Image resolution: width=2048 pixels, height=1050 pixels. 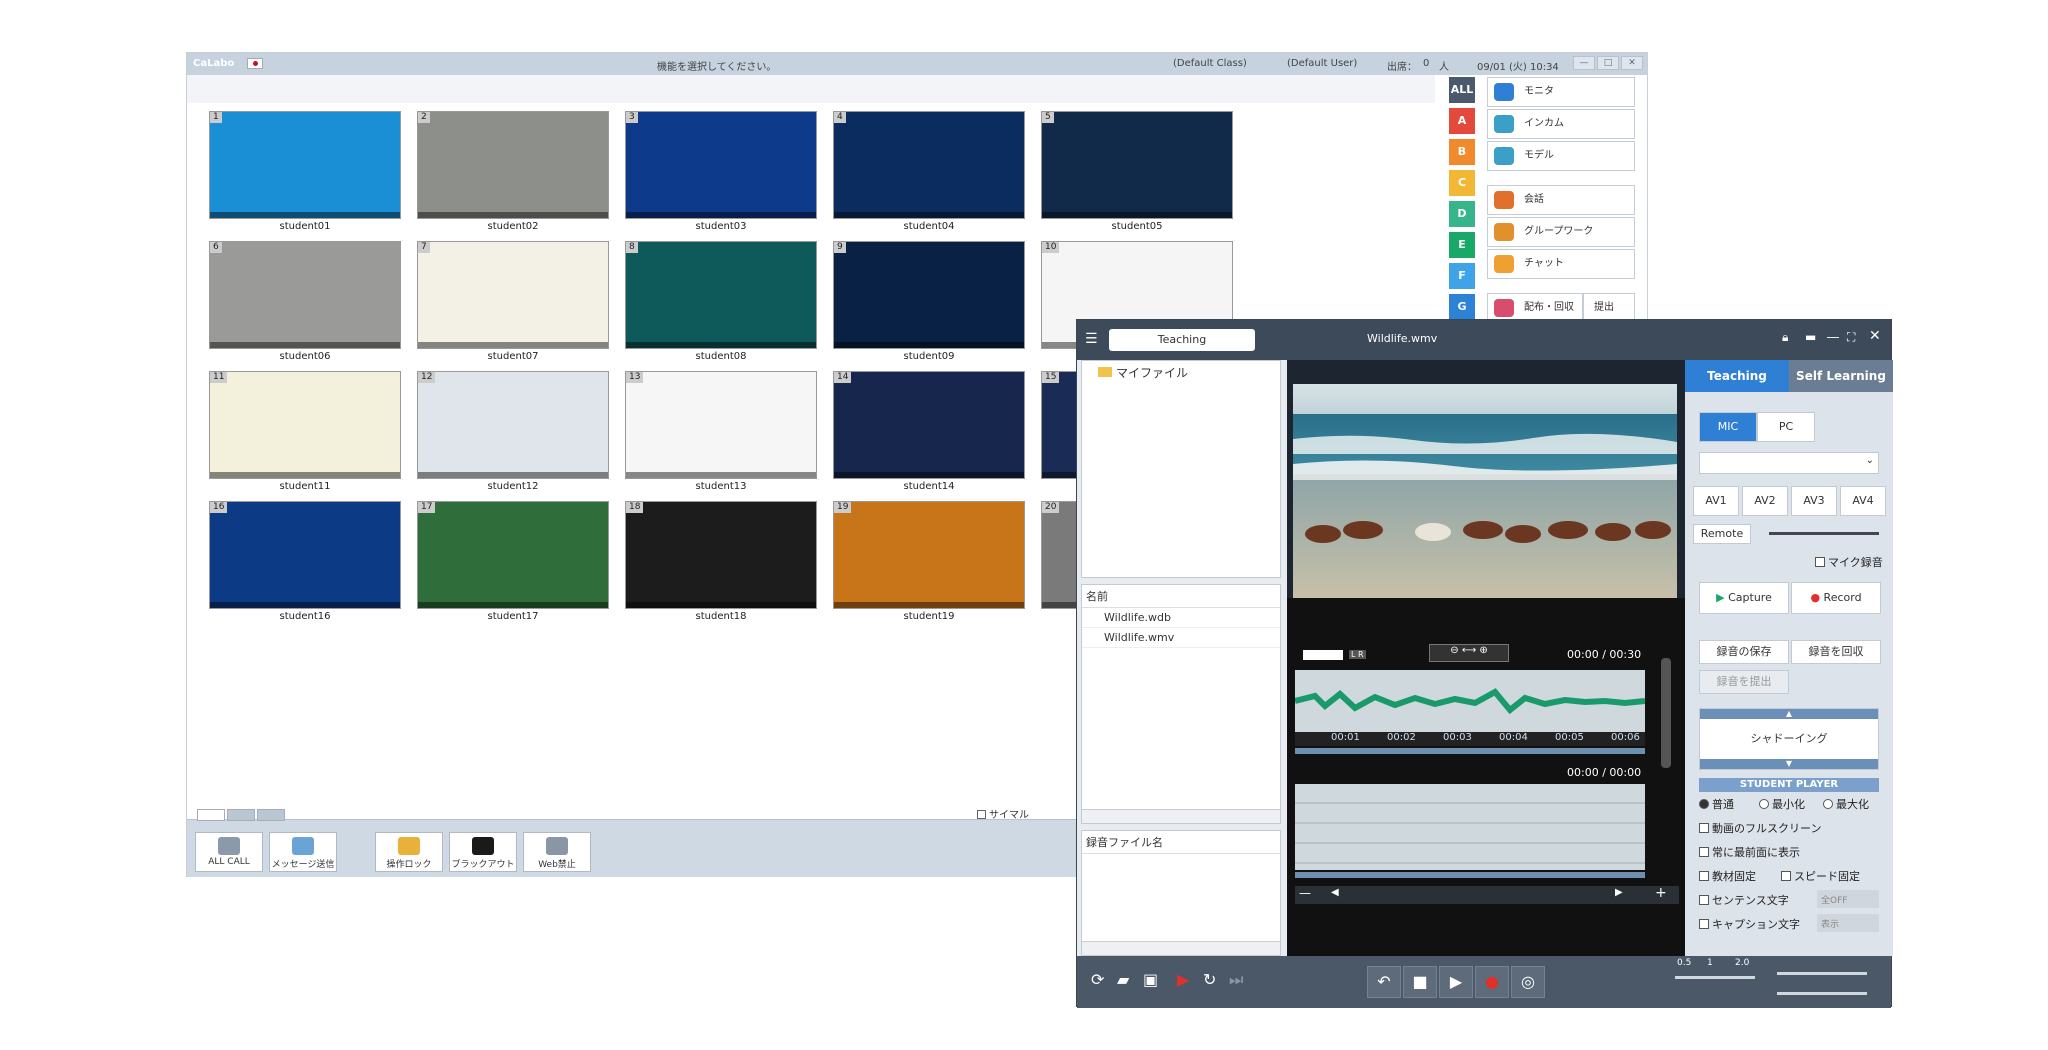 What do you see at coordinates (929, 171) in the screenshot?
I see `student-thumbnail: 4 student04` at bounding box center [929, 171].